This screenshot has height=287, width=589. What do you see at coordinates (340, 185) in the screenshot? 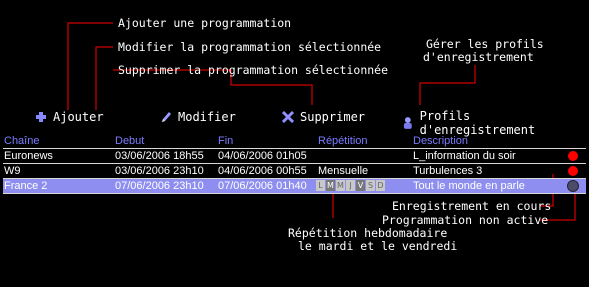
I see `weekday-indicator: M` at bounding box center [340, 185].